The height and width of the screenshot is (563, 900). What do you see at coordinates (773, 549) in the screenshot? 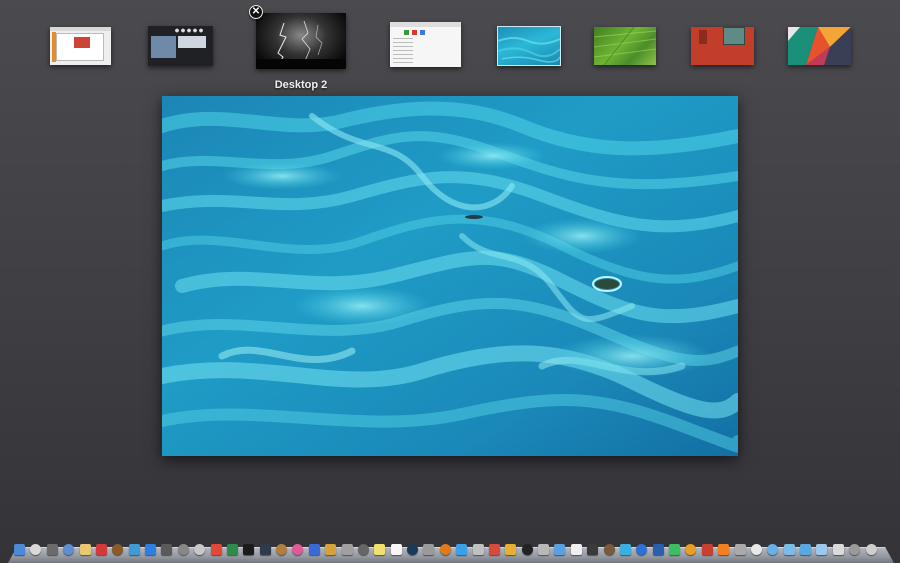
I see `folder-icon` at bounding box center [773, 549].